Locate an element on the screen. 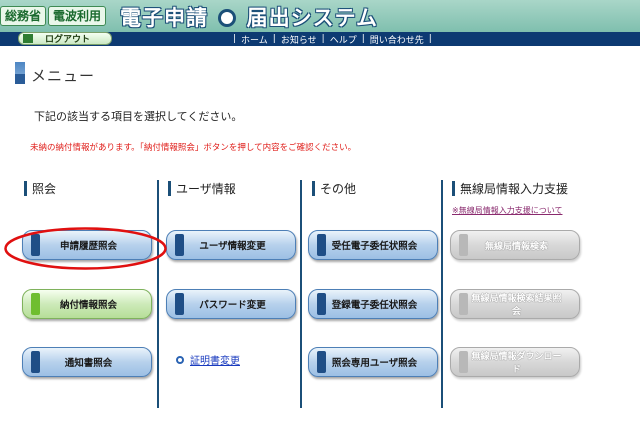 The width and height of the screenshot is (640, 445). nav-link-contact: 問い合わせ先 is located at coordinates (397, 39).